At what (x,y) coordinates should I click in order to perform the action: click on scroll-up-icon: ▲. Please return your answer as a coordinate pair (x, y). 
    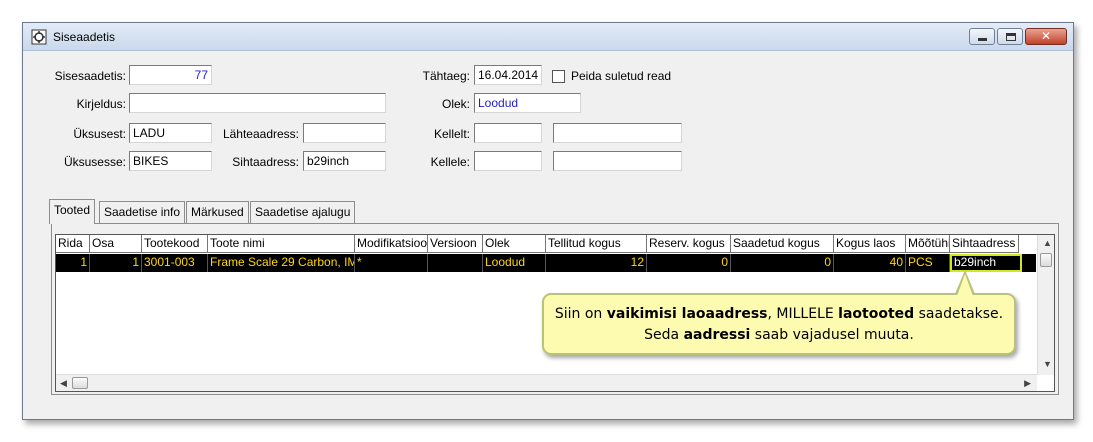
    Looking at the image, I should click on (1047, 243).